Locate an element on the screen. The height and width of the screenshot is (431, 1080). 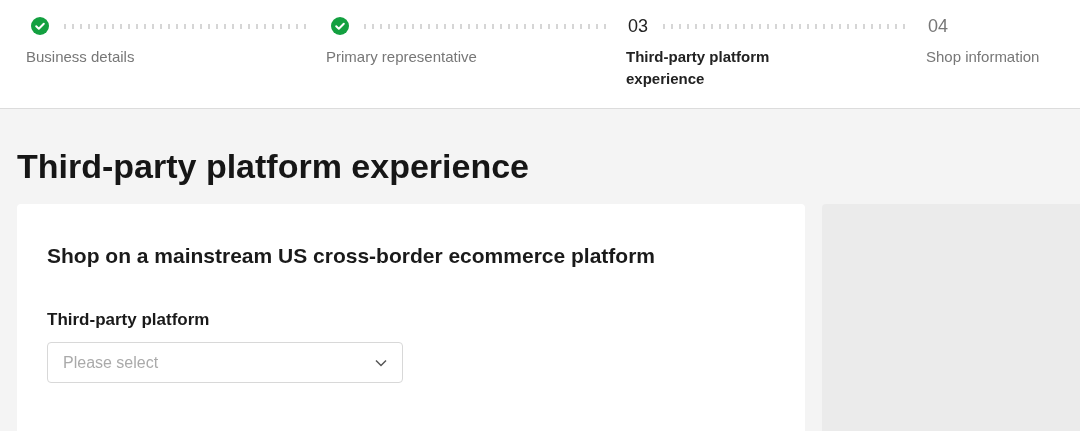
page-title: Third-party platform experience is located at coordinates (272, 166).